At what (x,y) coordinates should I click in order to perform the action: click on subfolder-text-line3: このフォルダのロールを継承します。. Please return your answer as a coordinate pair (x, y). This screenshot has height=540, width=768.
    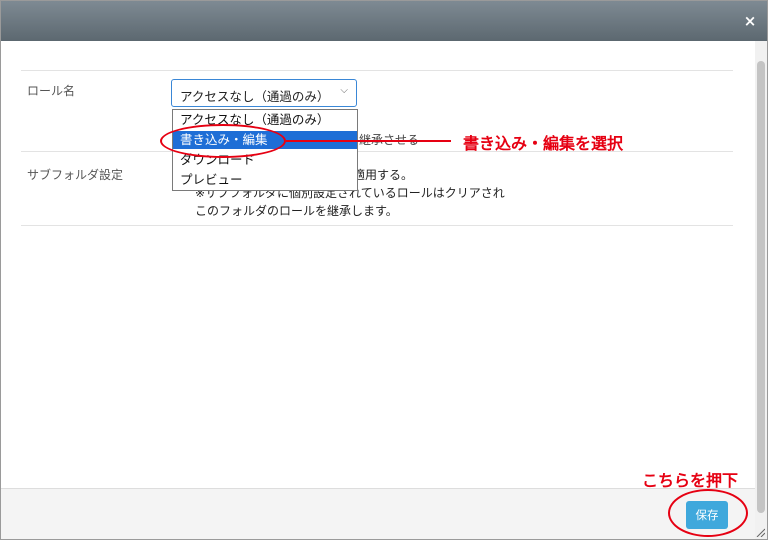
    Looking at the image, I should click on (296, 211).